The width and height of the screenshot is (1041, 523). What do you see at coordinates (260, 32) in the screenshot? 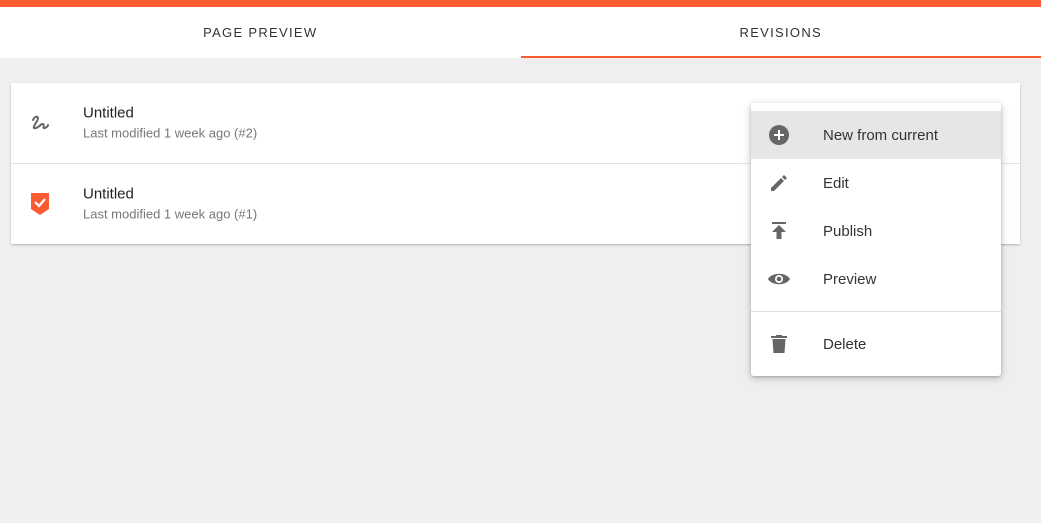
I see `tab-page-preview: PAGE PREVIEW` at bounding box center [260, 32].